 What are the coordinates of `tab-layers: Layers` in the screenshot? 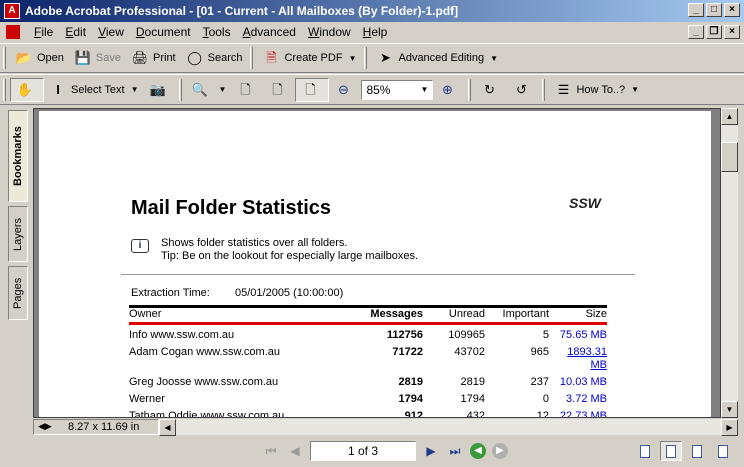 It's located at (18, 234).